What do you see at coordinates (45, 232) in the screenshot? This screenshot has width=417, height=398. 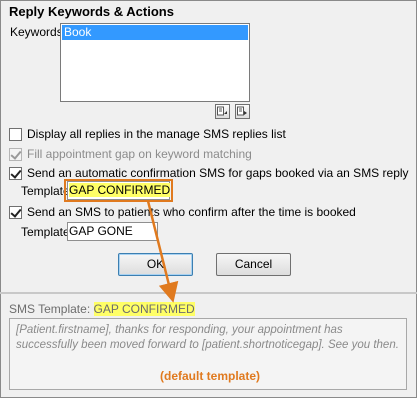 I see `template2-label: Template` at bounding box center [45, 232].